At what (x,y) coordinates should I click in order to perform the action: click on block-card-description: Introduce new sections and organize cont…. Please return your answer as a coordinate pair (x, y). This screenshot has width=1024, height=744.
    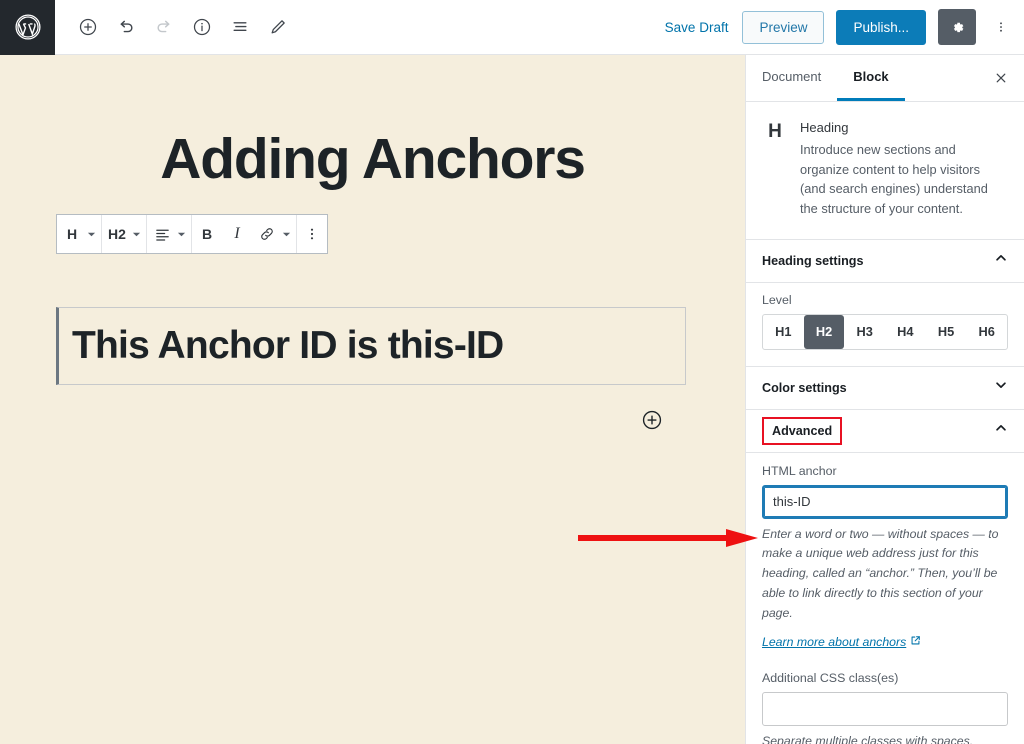
    Looking at the image, I should click on (894, 179).